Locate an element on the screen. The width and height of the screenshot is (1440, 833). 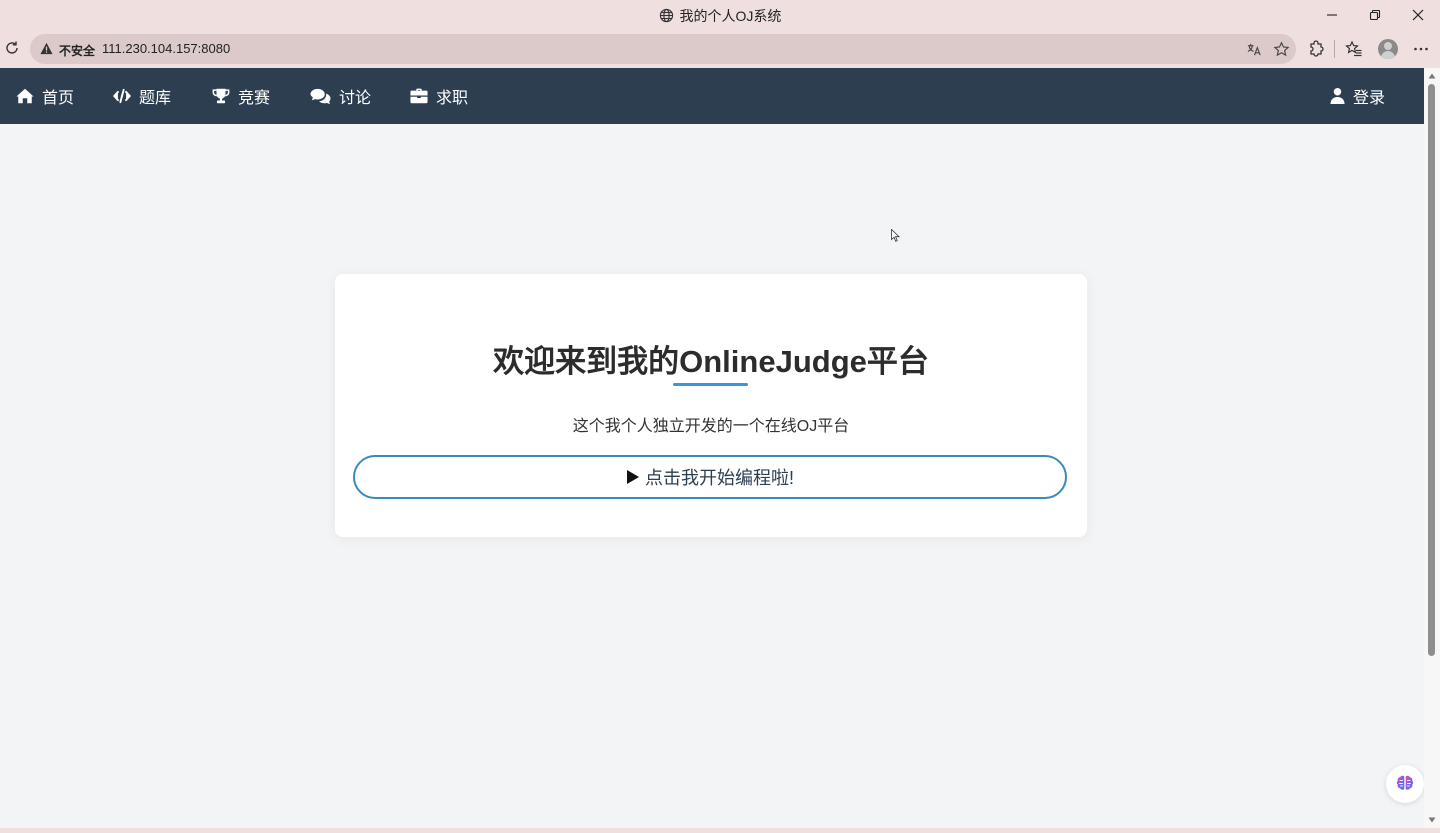
browser-toolbar: 不安全 111.230.104.157:8080 is located at coordinates (720, 49).